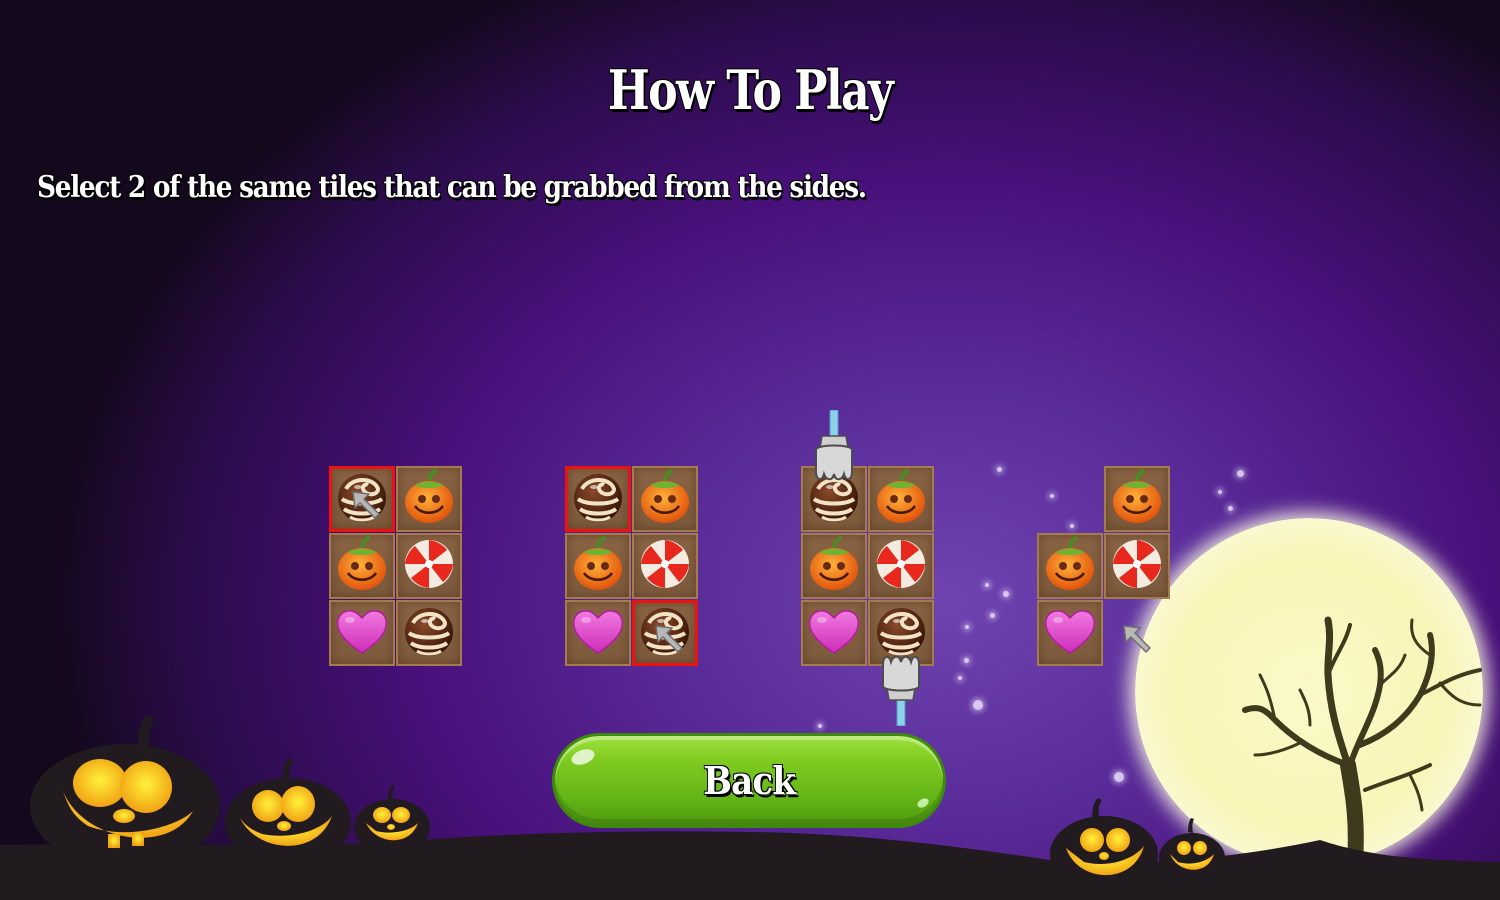  I want to click on back-button-label: Back, so click(749, 780).